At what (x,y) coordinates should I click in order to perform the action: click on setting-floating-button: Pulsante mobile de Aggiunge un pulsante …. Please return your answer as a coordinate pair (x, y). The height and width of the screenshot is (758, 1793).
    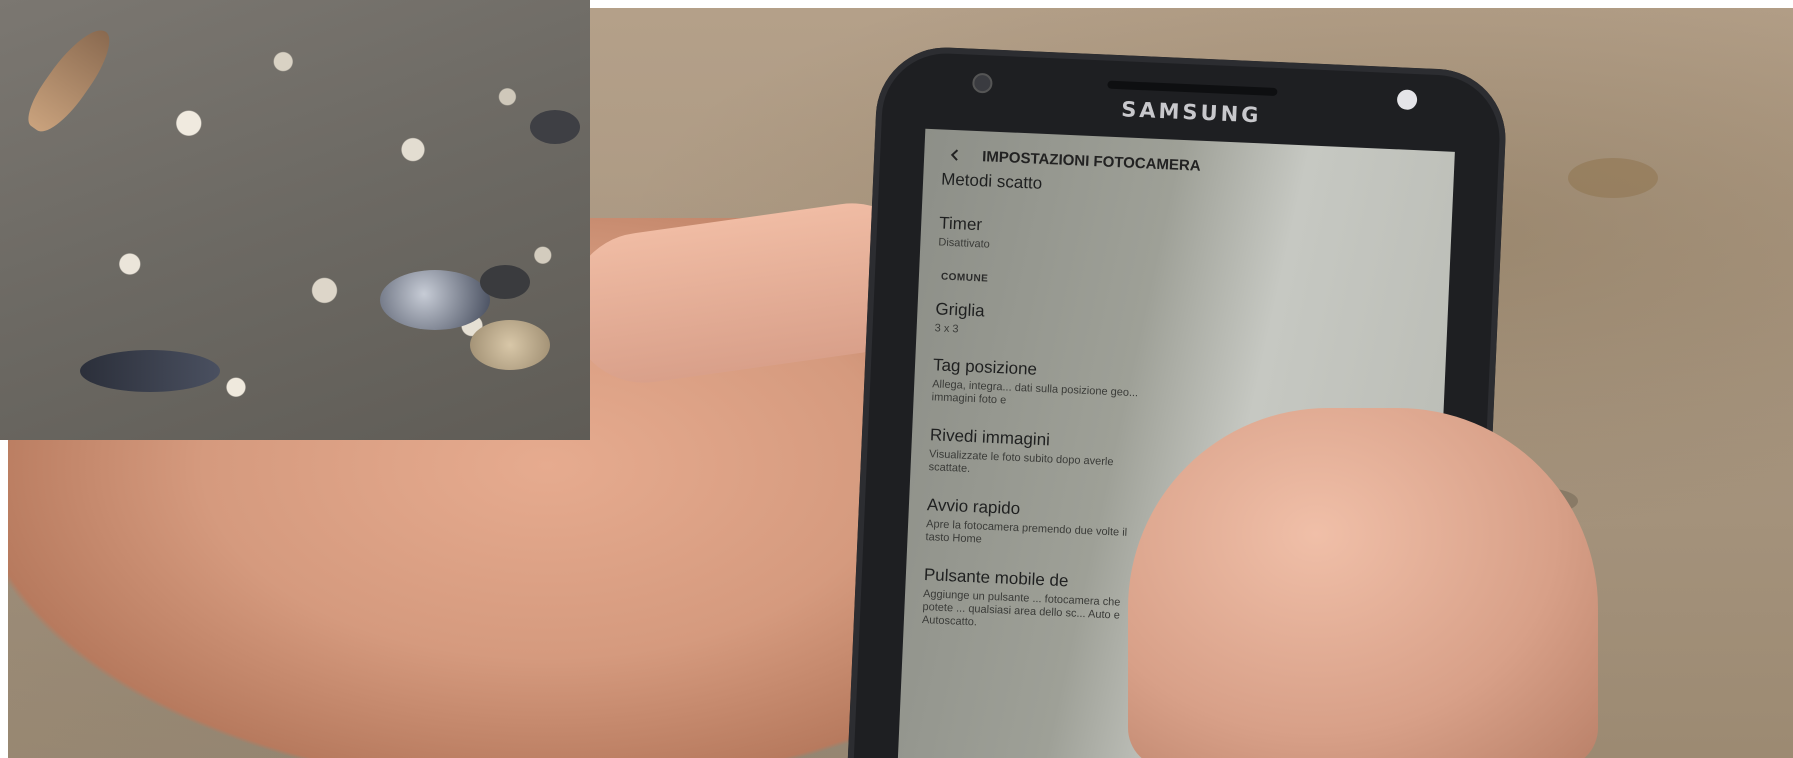
    Looking at the image, I should click on (1033, 601).